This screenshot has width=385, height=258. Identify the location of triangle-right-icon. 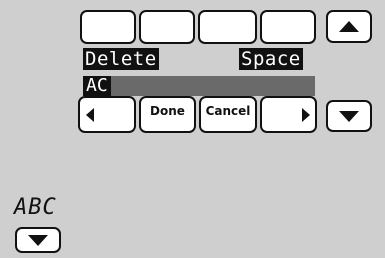
(305, 114).